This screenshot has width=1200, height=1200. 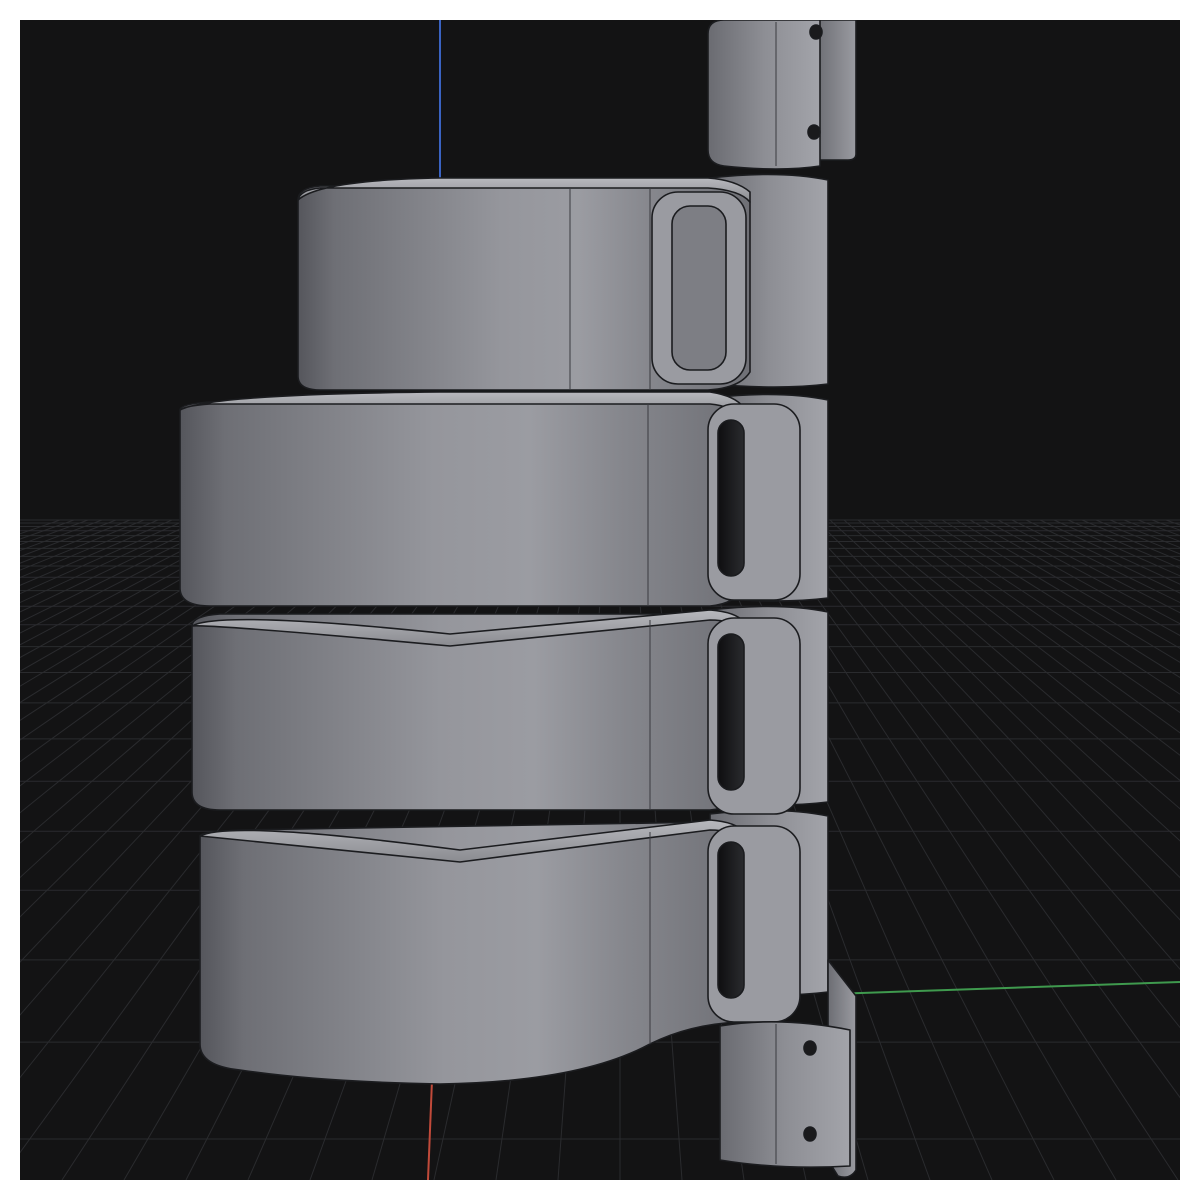 I want to click on bottom-bracket-screw-hole-upper, so click(x=810, y=1048).